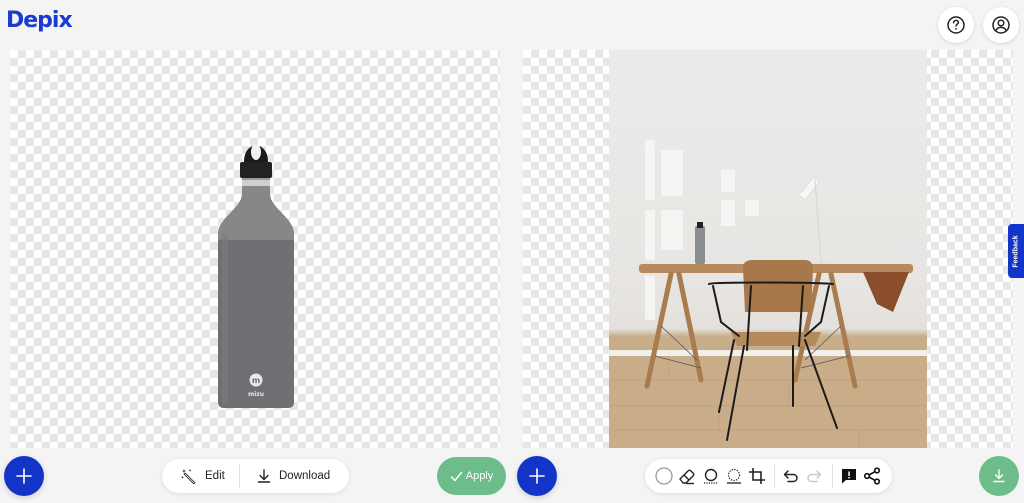 This screenshot has width=1024, height=503. I want to click on feedback-label: Feedback, so click(1016, 251).